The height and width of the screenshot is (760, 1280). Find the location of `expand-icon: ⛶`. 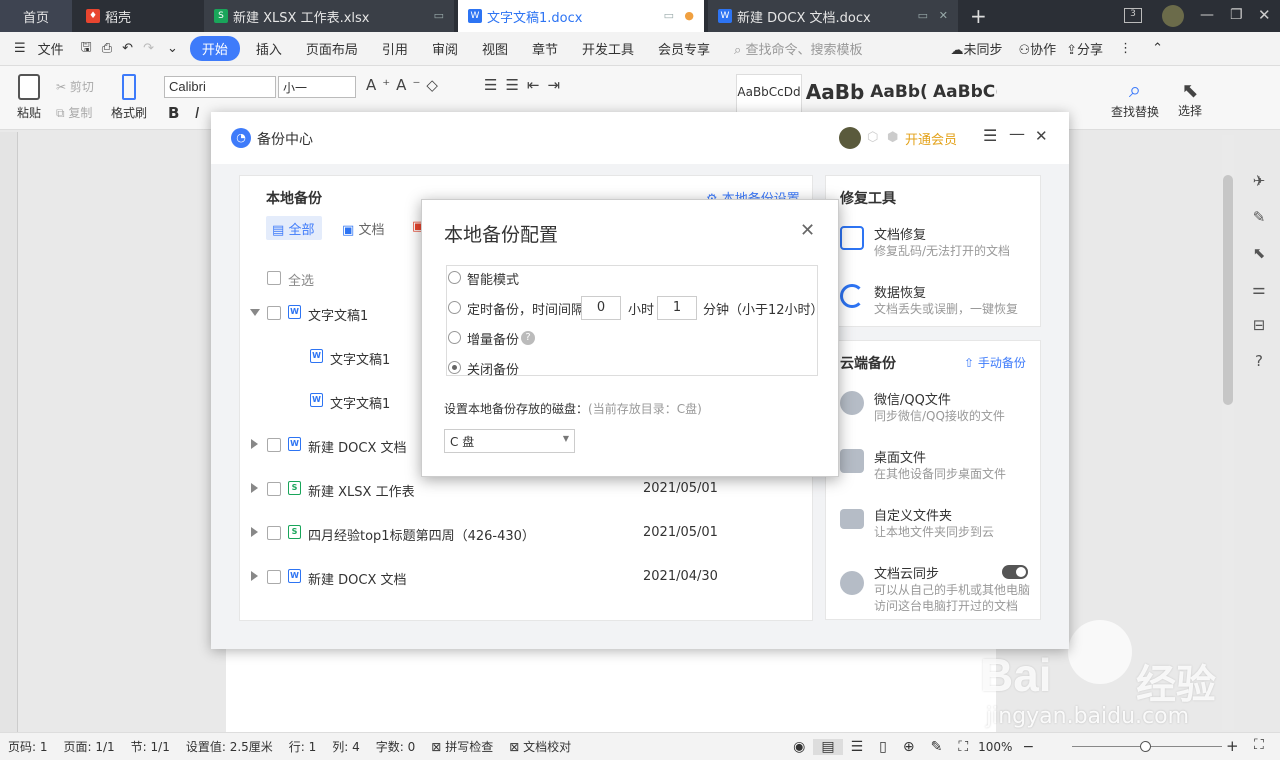

expand-icon: ⛶ is located at coordinates (1259, 745).